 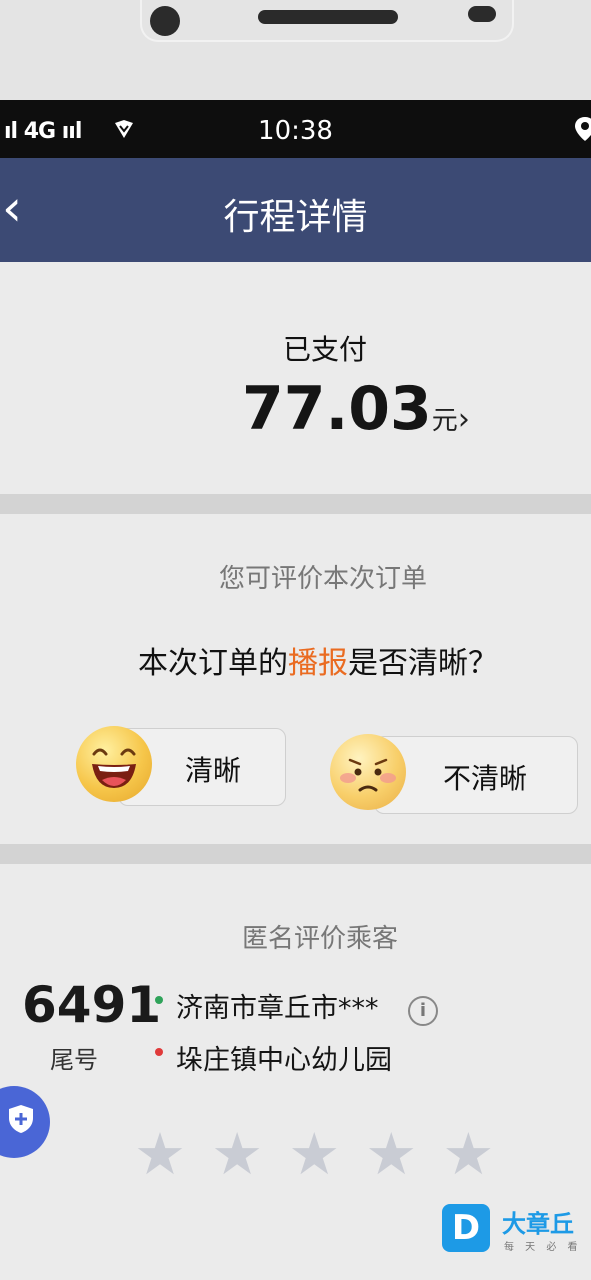 What do you see at coordinates (21, 1122) in the screenshot?
I see `shield-plus-icon` at bounding box center [21, 1122].